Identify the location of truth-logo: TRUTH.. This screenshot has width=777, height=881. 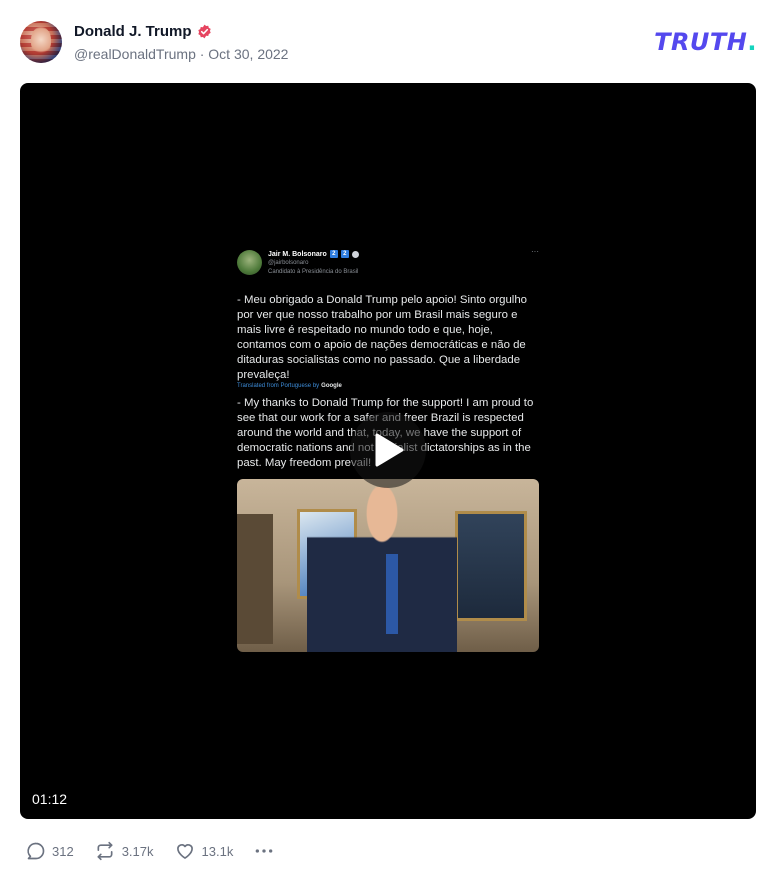
(705, 42).